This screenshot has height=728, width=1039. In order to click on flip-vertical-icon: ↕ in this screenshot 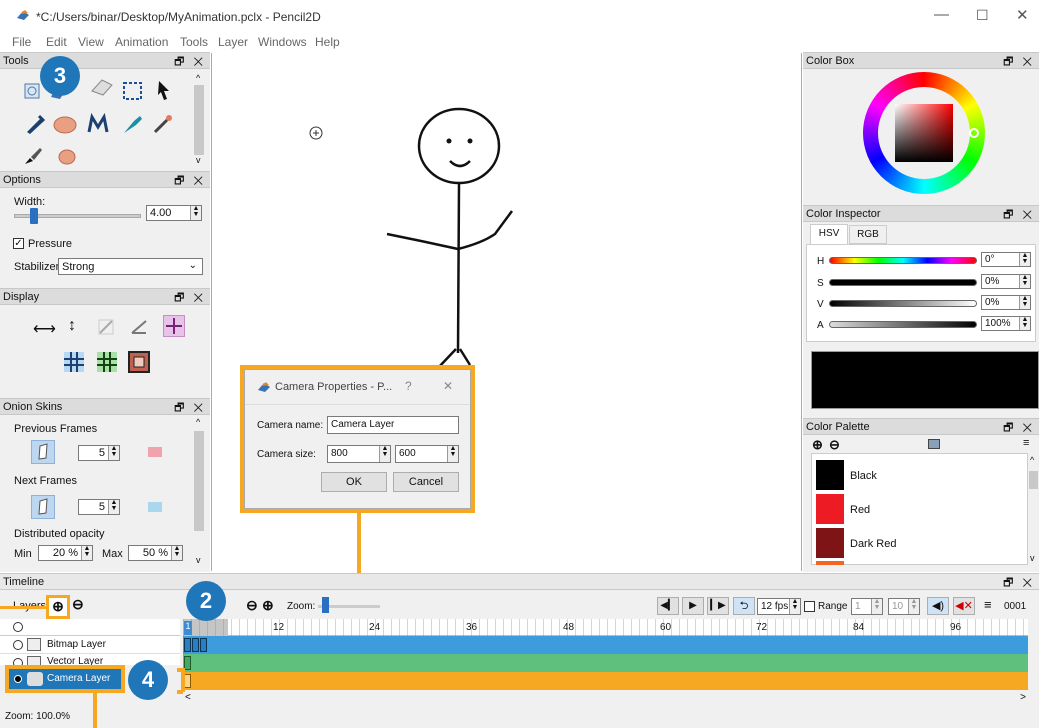, I will do `click(72, 326)`.